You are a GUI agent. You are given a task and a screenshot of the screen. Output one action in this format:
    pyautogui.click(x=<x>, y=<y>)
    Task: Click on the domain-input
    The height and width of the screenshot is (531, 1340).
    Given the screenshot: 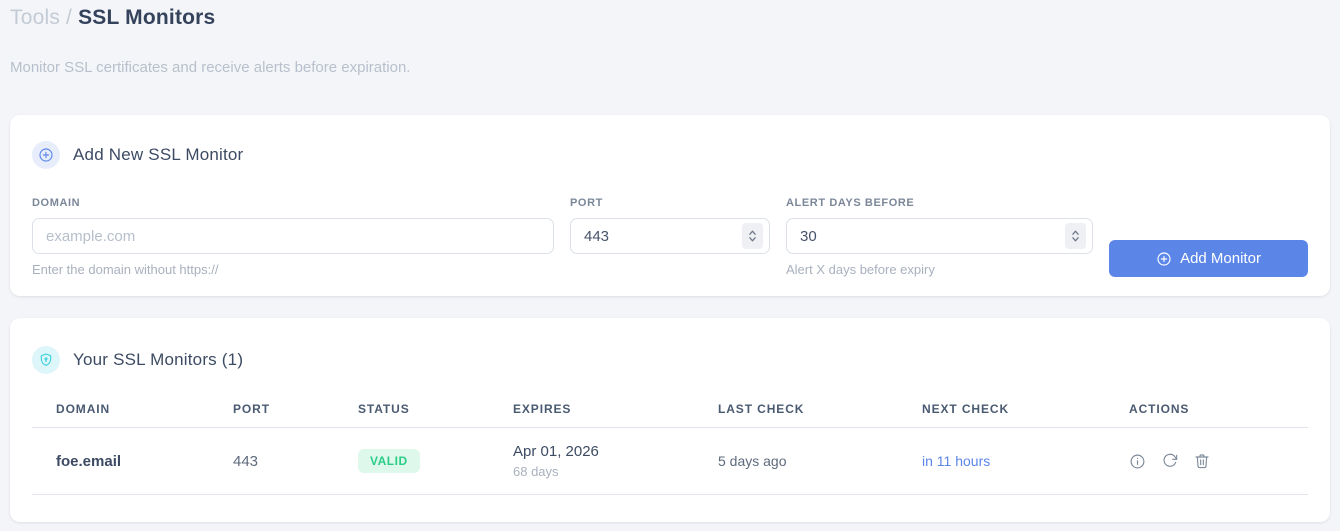 What is the action you would take?
    pyautogui.click(x=293, y=236)
    